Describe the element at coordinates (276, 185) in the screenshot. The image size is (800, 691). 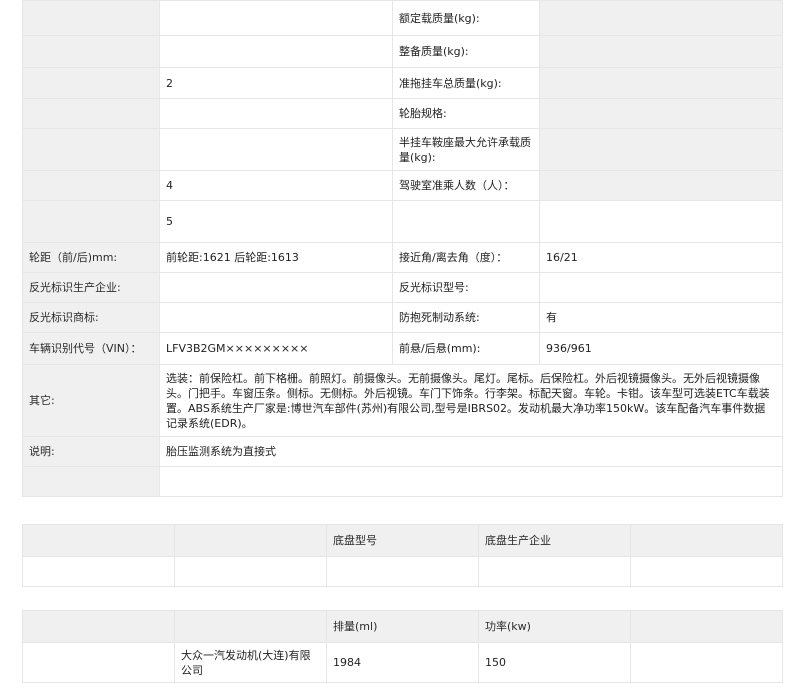
I see `spec-value-left: 4` at that location.